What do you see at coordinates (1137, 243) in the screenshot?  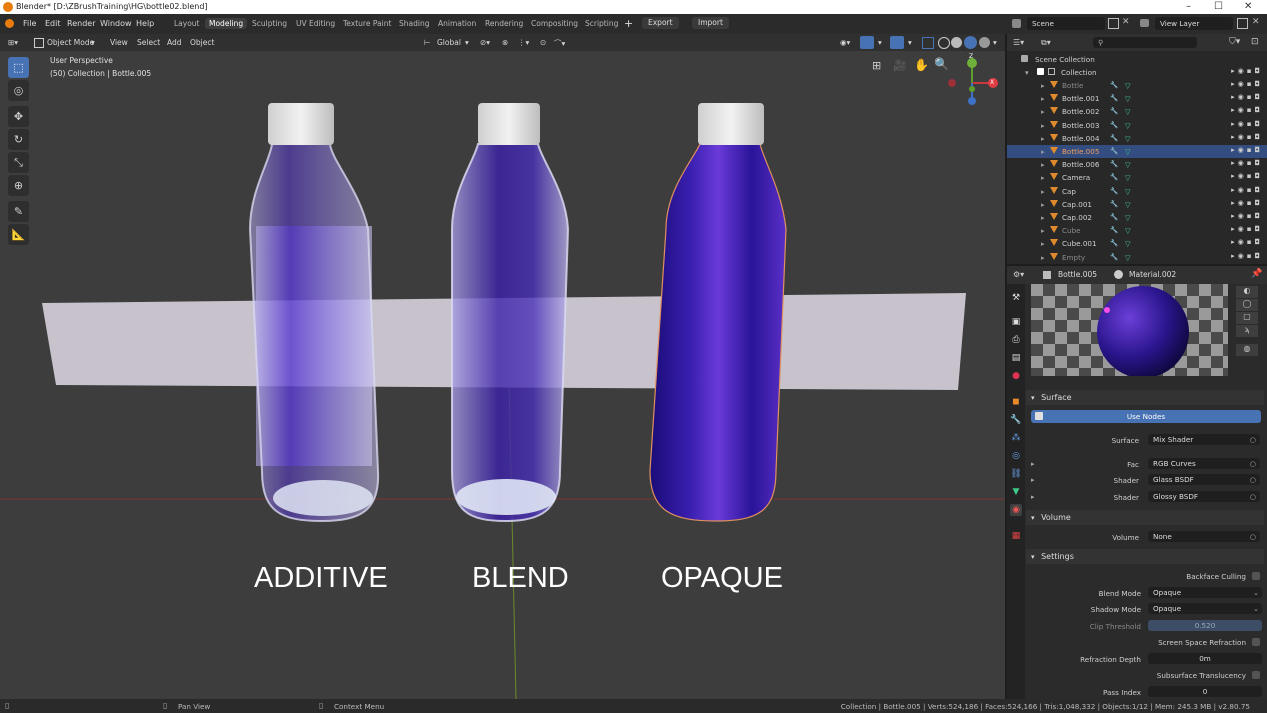 I see `outliner-item: ▸ Cube.001 🔧 ▽ ▸◉▪◘` at bounding box center [1137, 243].